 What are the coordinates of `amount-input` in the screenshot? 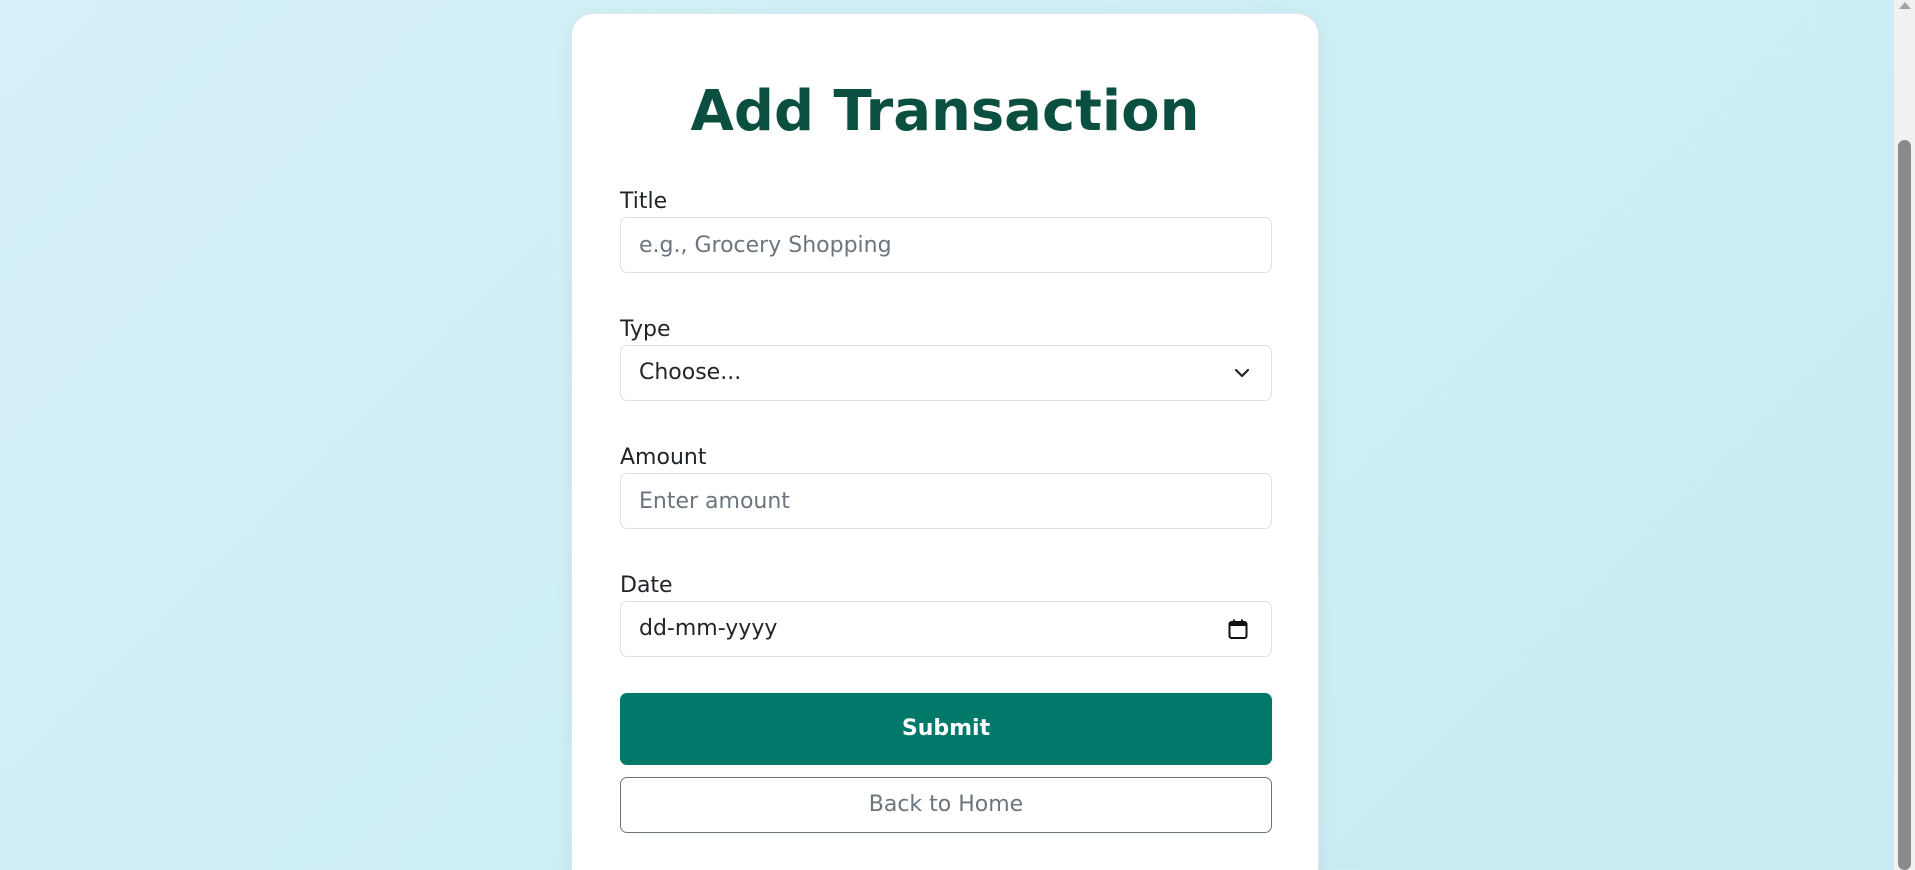 It's located at (946, 501).